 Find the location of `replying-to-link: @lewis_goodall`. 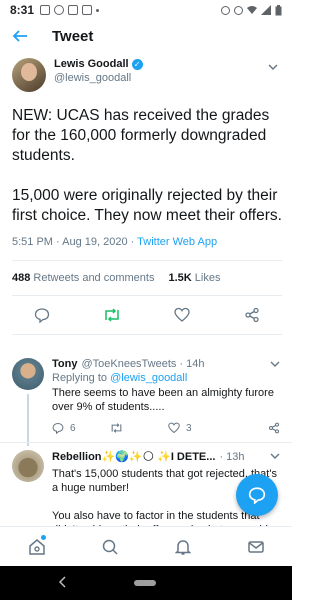

replying-to-link: @lewis_goodall is located at coordinates (148, 378).